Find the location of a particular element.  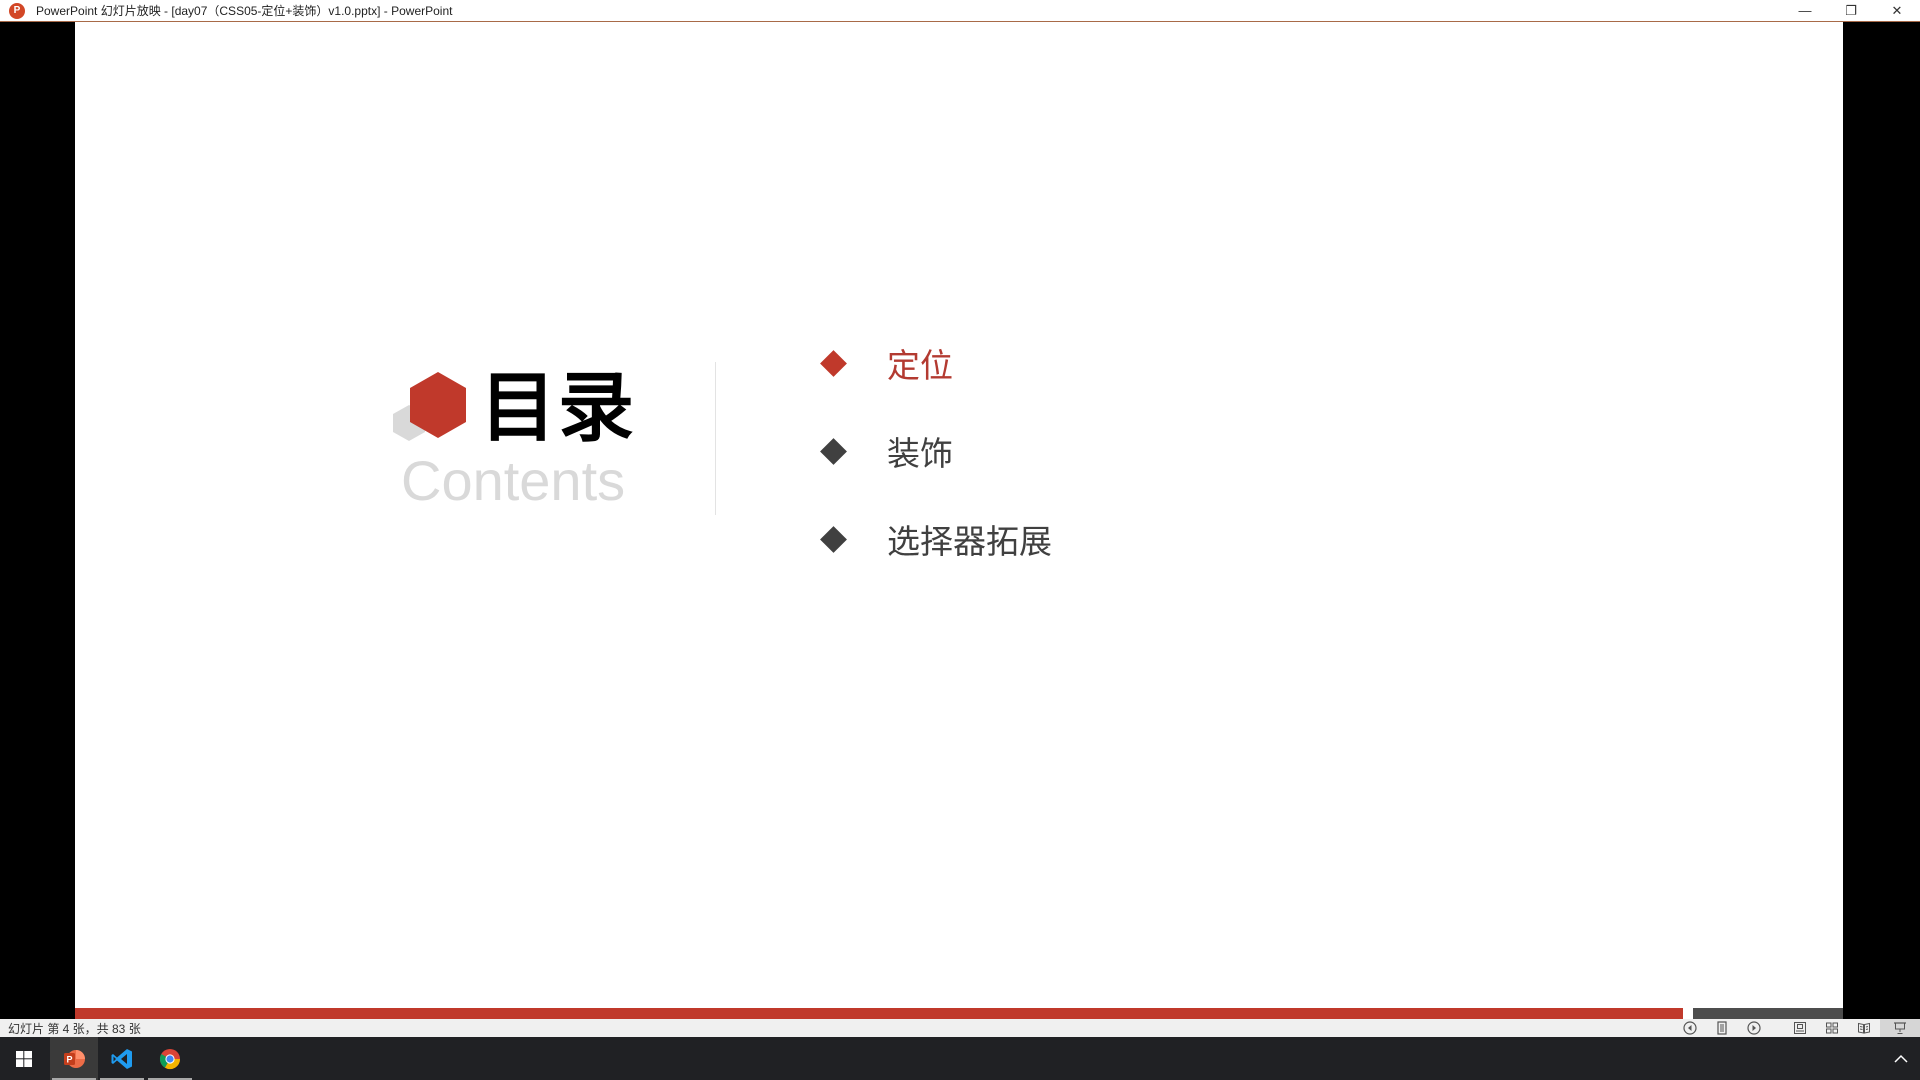

slideshow-button is located at coordinates (1900, 1028).